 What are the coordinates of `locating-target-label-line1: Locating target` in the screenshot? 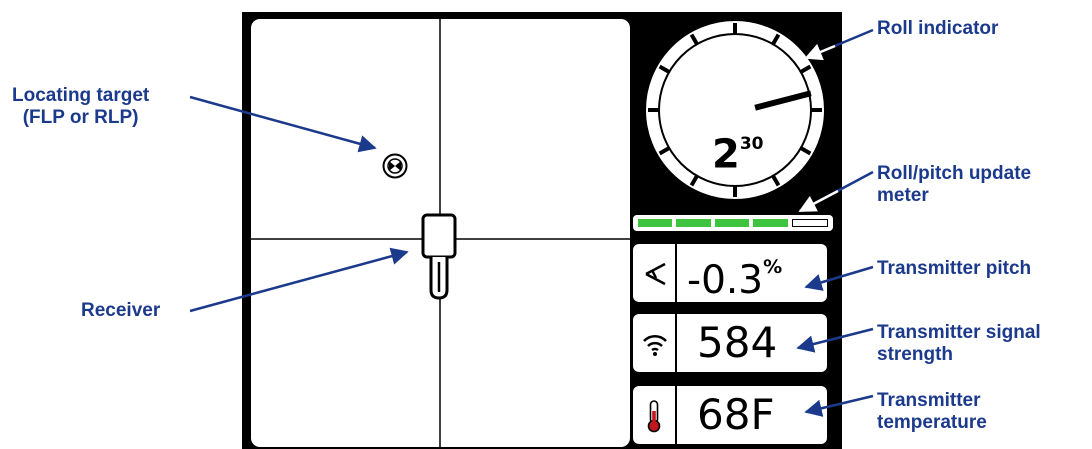 It's located at (81, 95).